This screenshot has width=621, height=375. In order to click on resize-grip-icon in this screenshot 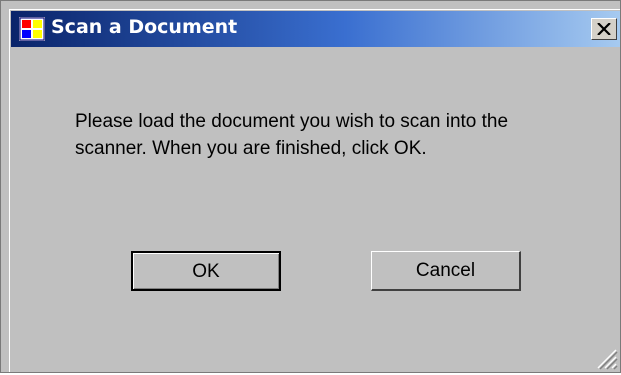, I will do `click(606, 358)`.